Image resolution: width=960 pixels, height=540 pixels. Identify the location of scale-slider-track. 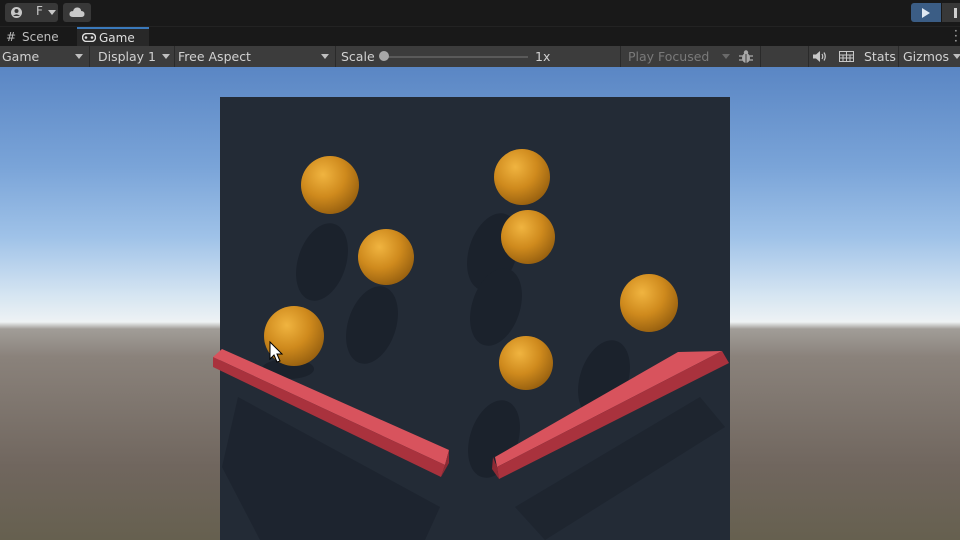
(454, 57).